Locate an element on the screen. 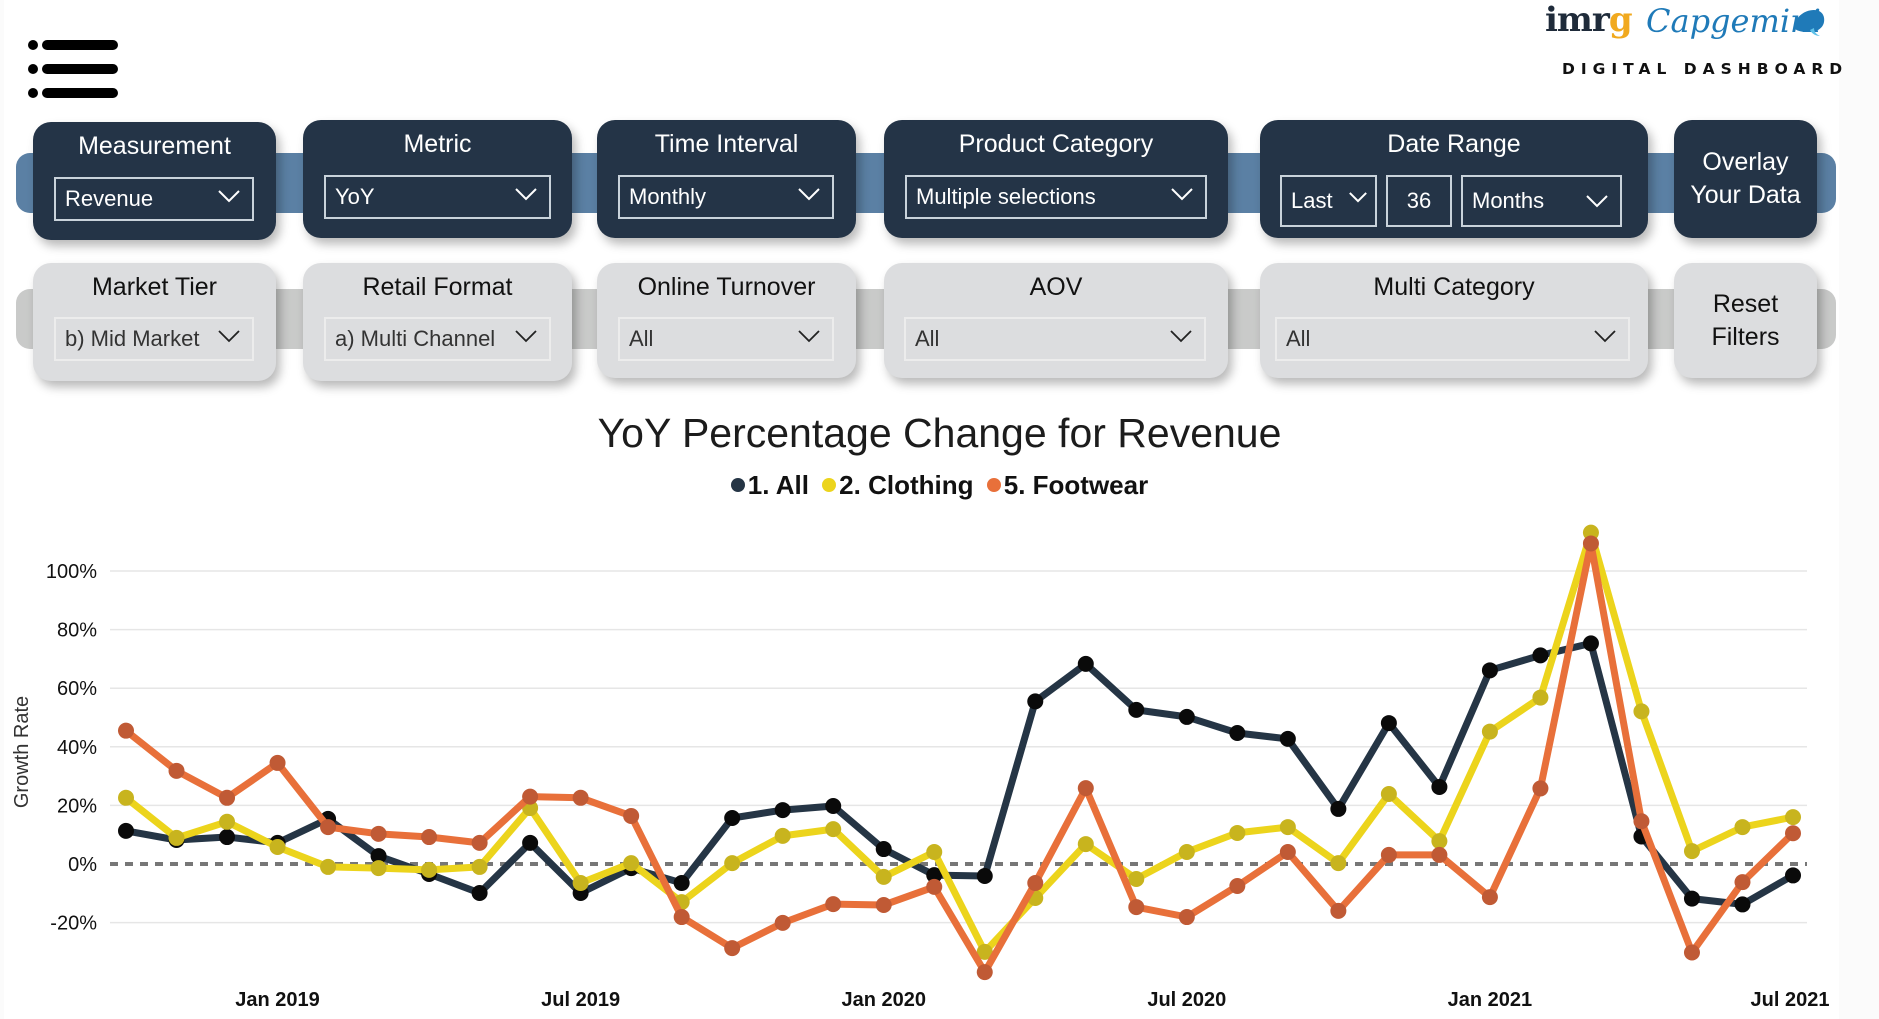 This screenshot has width=1879, height=1019. data-point-footwear: 5. Footwear Oct 2020: -16% is located at coordinates (1338, 910).